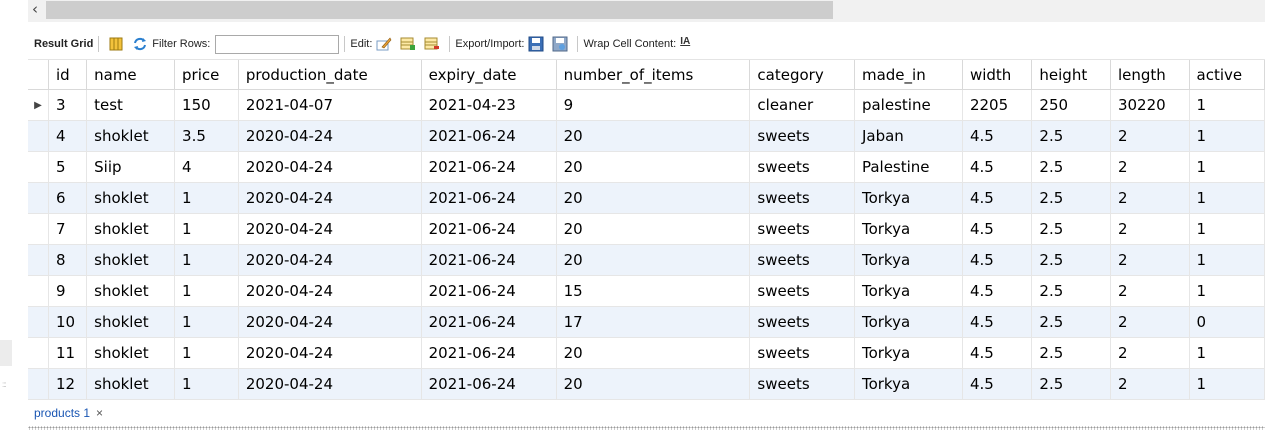  Describe the element at coordinates (131, 105) in the screenshot. I see `cell-name: test` at that location.